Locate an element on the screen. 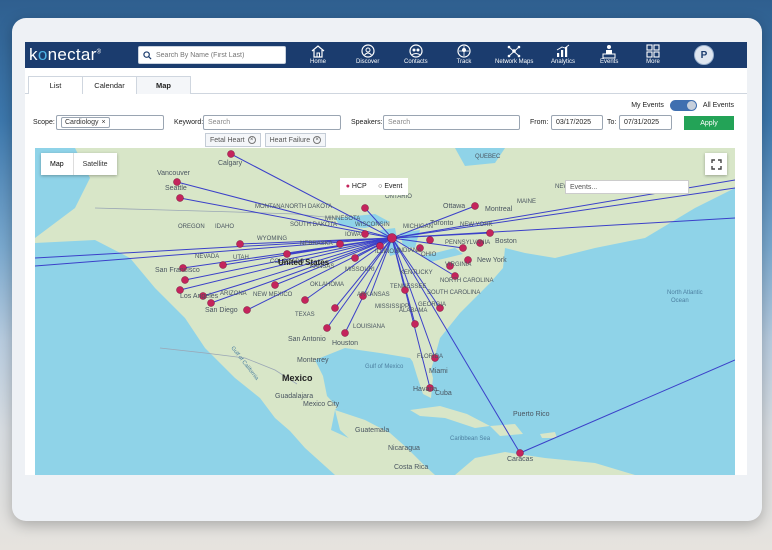 This screenshot has height=550, width=772. map-label: SOUTH CAROLINA is located at coordinates (453, 293).